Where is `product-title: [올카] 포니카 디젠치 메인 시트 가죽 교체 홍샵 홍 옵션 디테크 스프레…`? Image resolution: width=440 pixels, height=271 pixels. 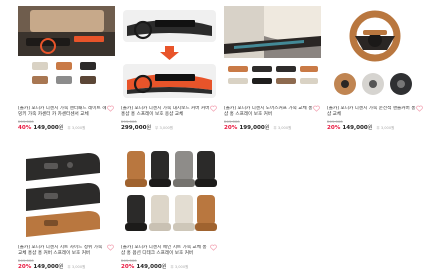
product-title: [올카] 포니카 디젠치 메인 시트 가죽 교체 홍샵 홍 옵션 디테크 스프레… is located at coordinates (169, 251).